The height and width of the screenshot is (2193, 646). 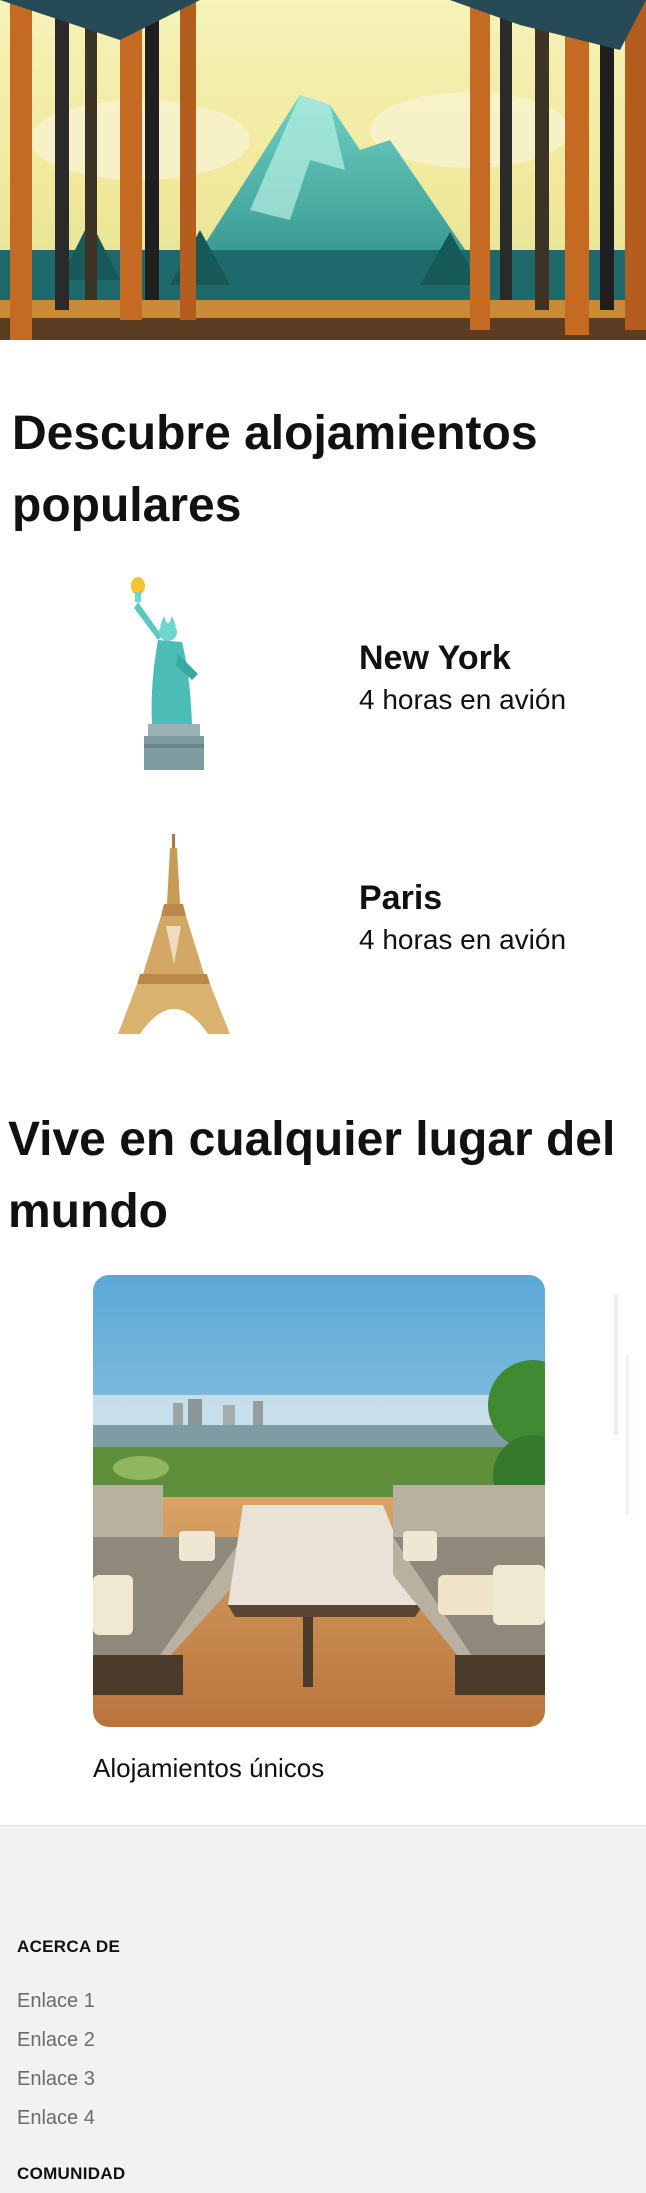 What do you see at coordinates (56, 2040) in the screenshot?
I see `footer-link: Enlace 2` at bounding box center [56, 2040].